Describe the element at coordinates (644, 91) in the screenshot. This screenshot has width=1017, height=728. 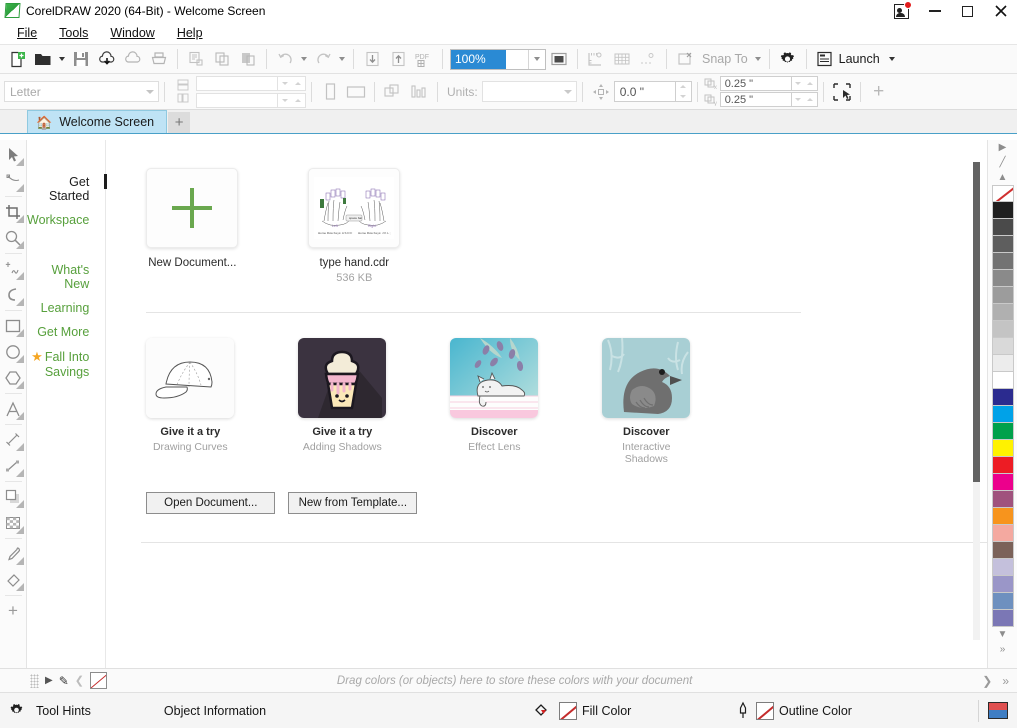
I see `nudge-distance-input: 0.0 "` at that location.